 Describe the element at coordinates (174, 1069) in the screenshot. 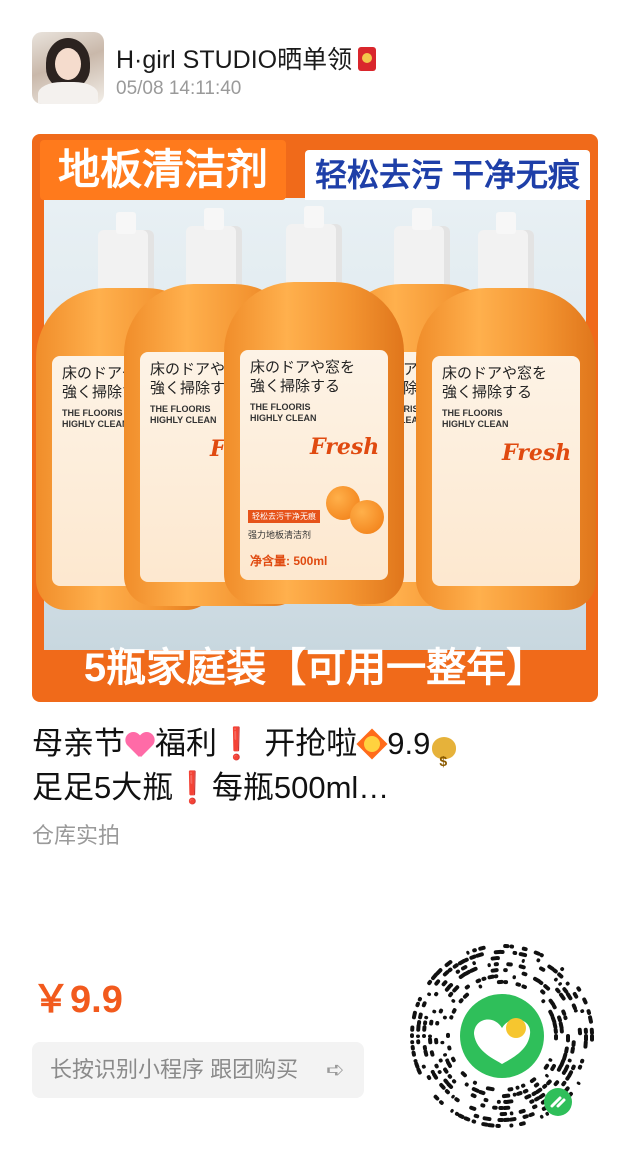

I see `group-buy-label: 长按识别小程序 跟团购买` at that location.